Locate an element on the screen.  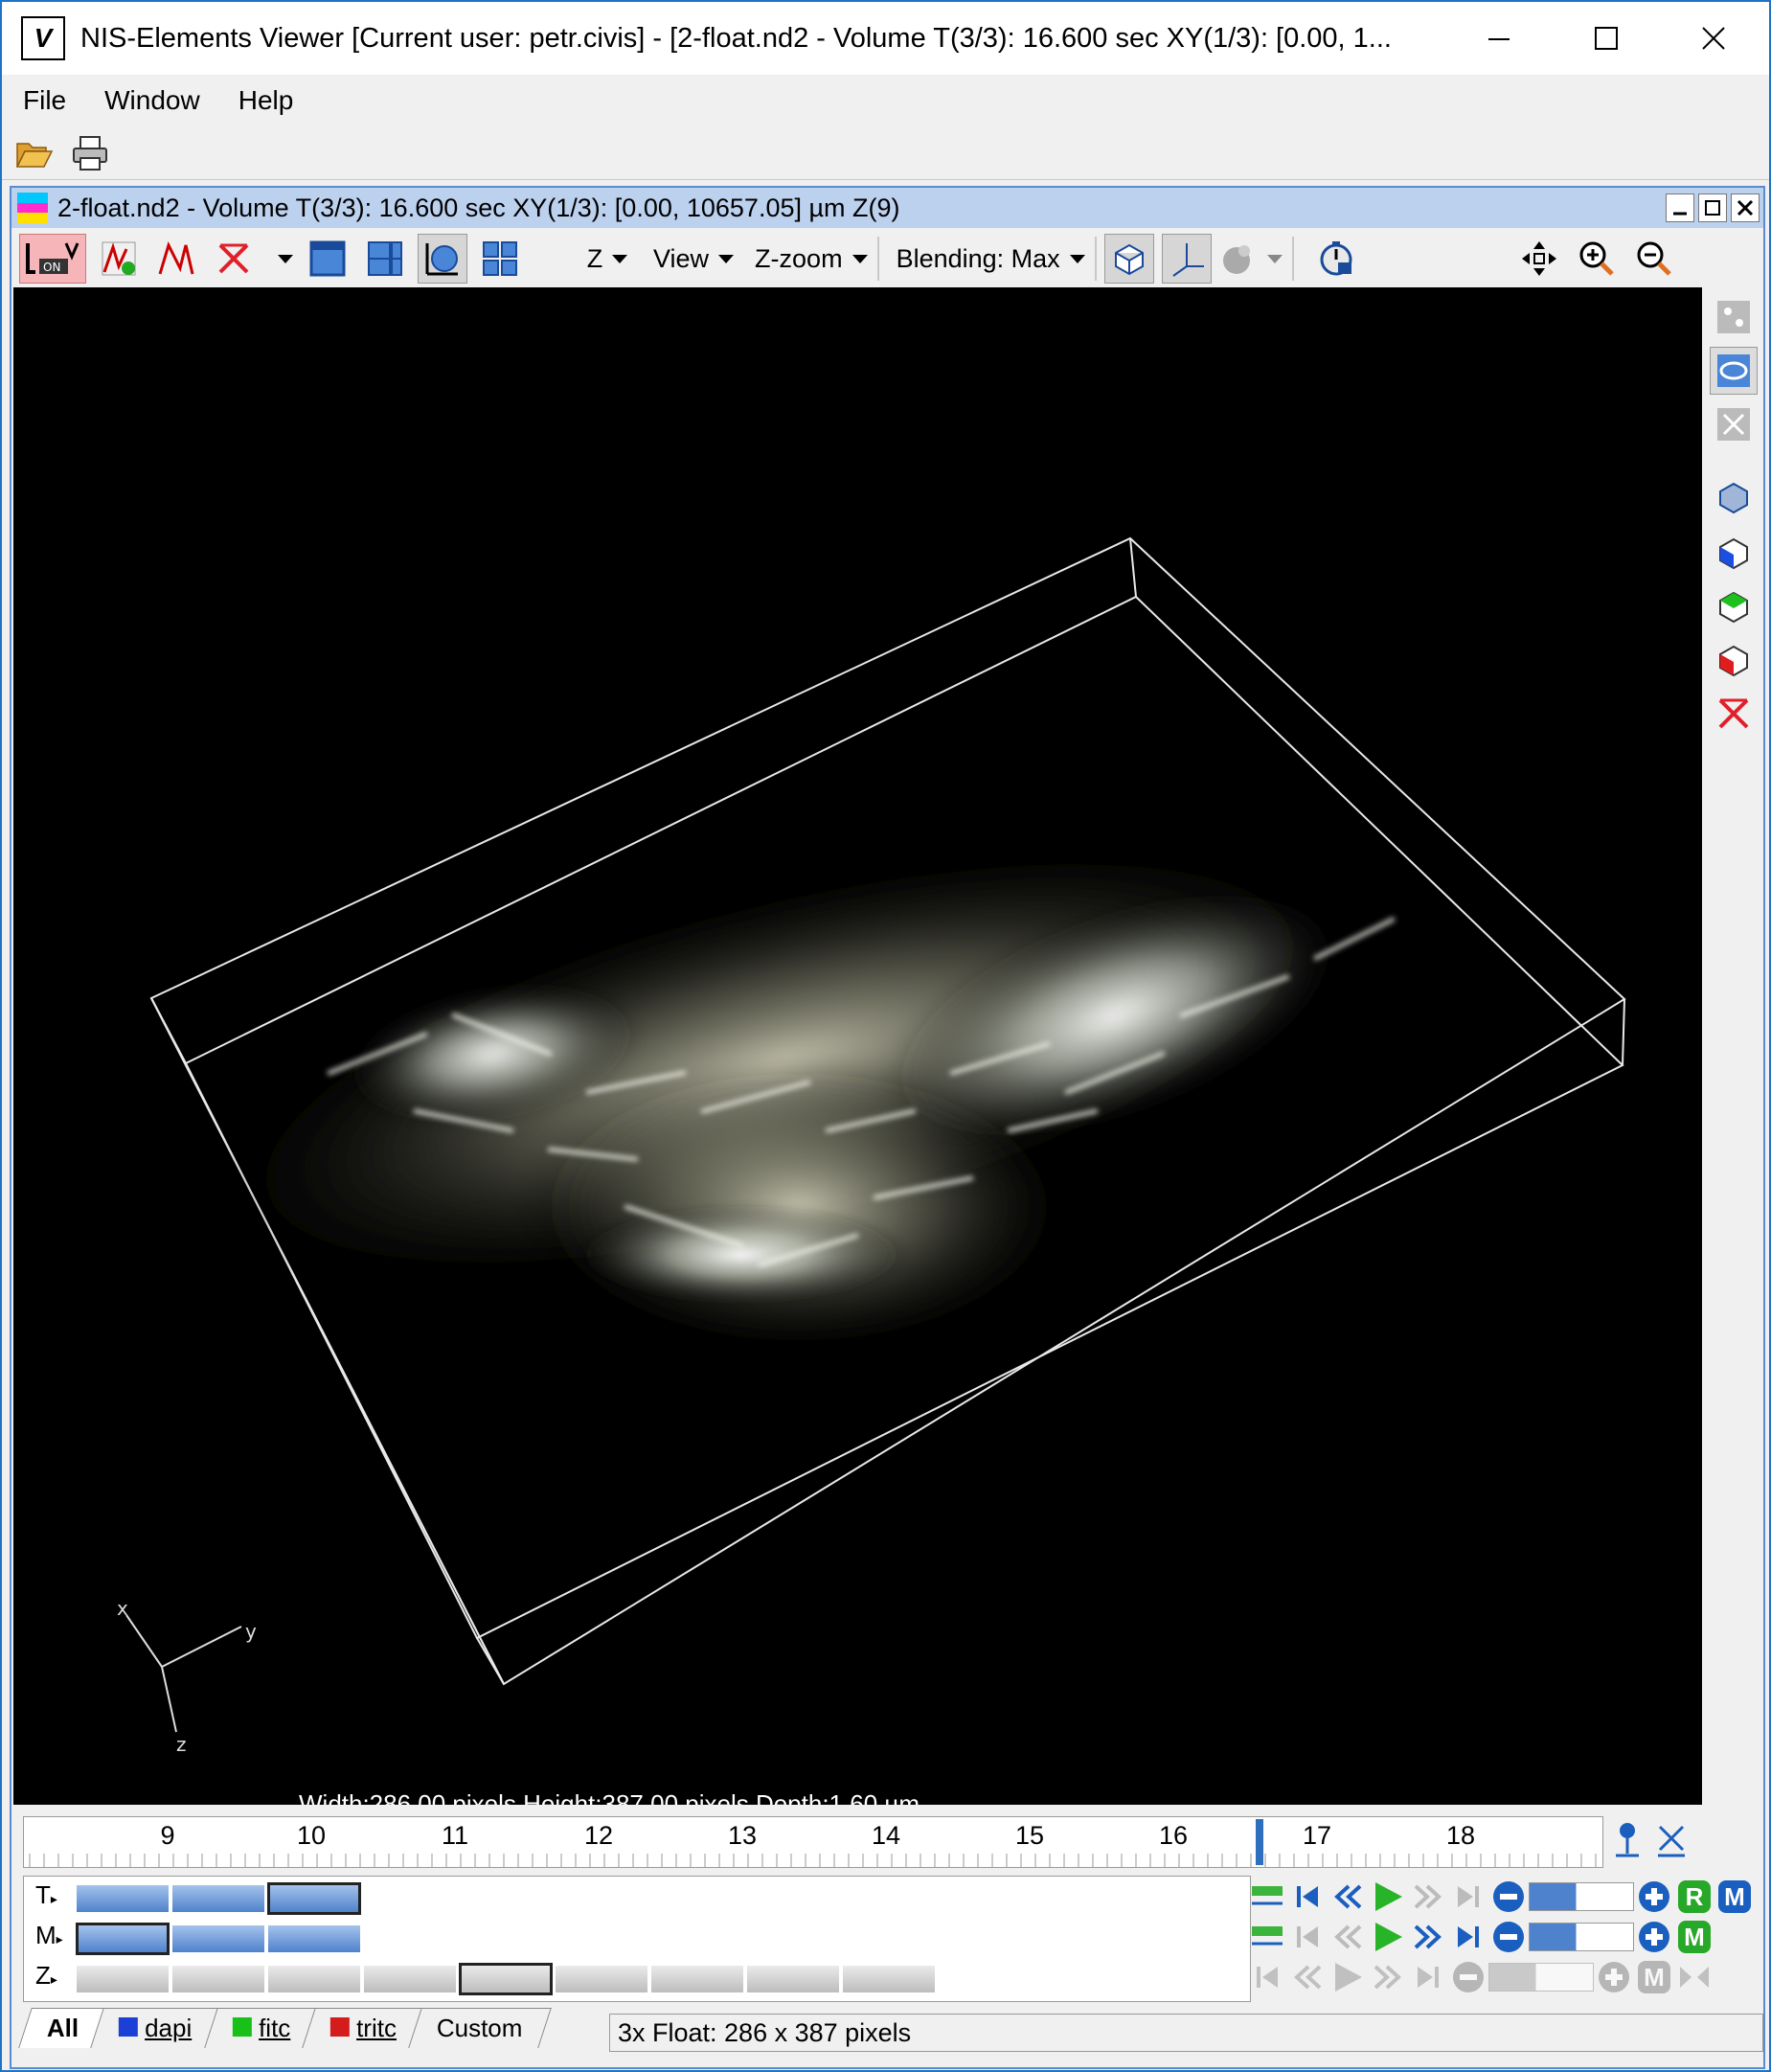
m-play-button is located at coordinates (1388, 1937).